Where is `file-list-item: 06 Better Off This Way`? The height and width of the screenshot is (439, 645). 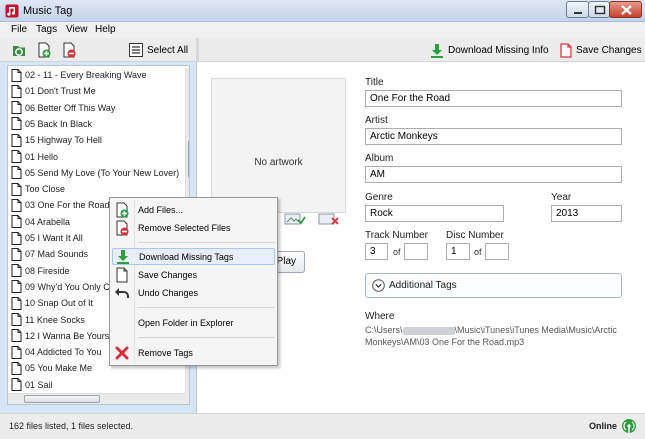
file-list-item: 06 Better Off This Way is located at coordinates (63, 108).